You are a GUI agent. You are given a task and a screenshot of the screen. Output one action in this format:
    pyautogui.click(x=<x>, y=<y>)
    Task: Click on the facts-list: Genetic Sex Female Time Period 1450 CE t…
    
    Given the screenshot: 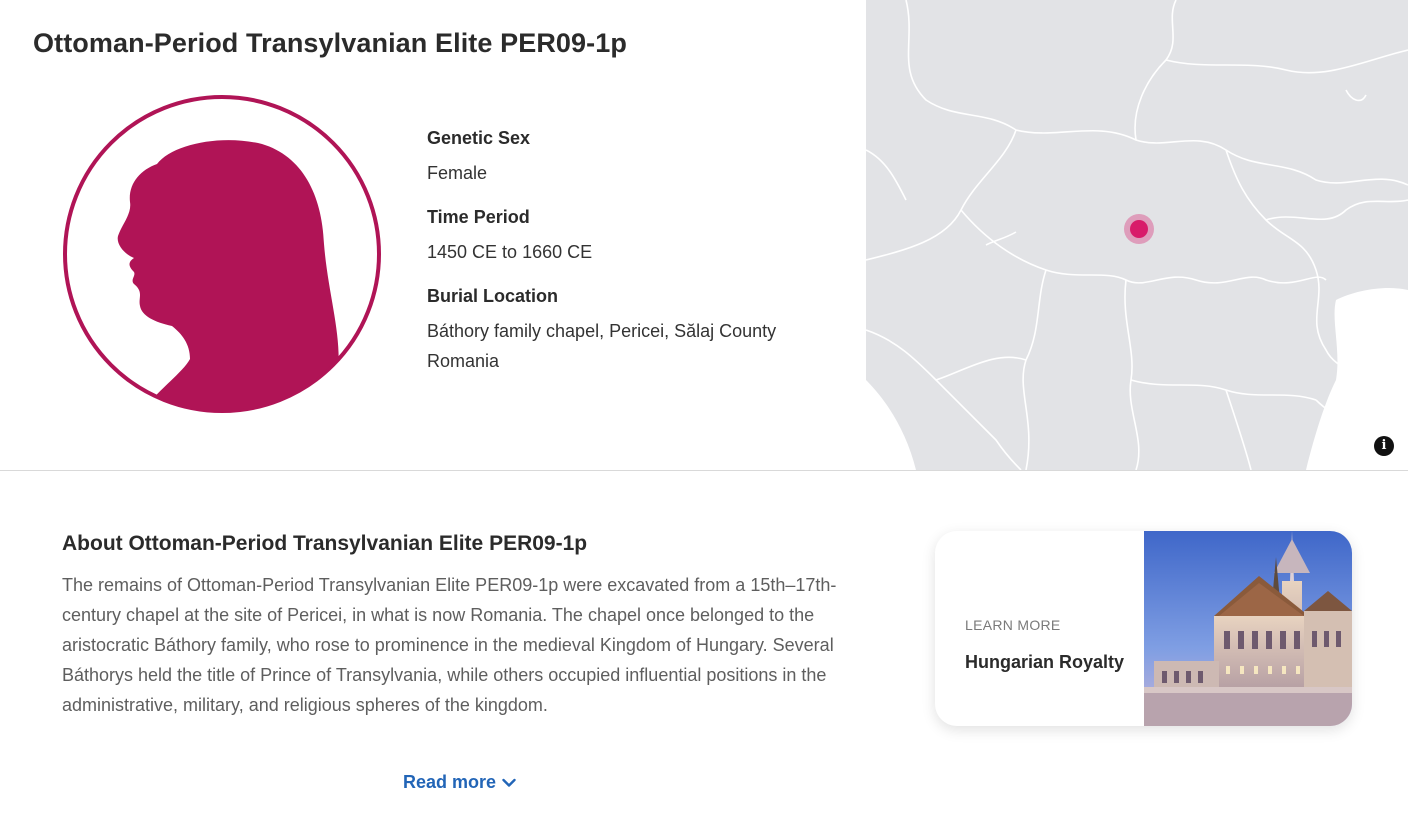 What is the action you would take?
    pyautogui.click(x=637, y=252)
    